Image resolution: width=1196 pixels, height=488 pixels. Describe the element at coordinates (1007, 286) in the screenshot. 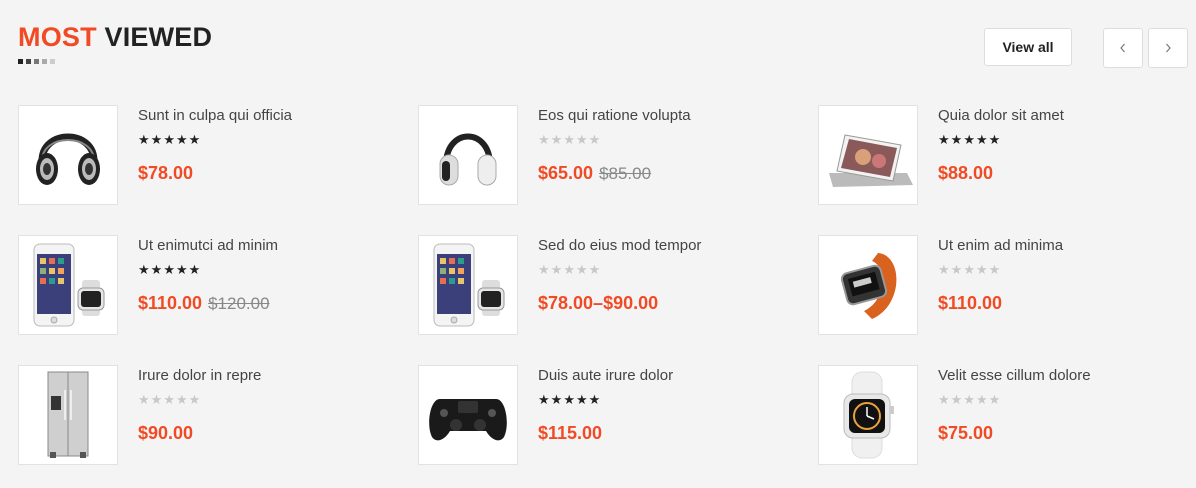

I see `product-item: Ut enim ad minima ★★★★★ $110.00` at that location.